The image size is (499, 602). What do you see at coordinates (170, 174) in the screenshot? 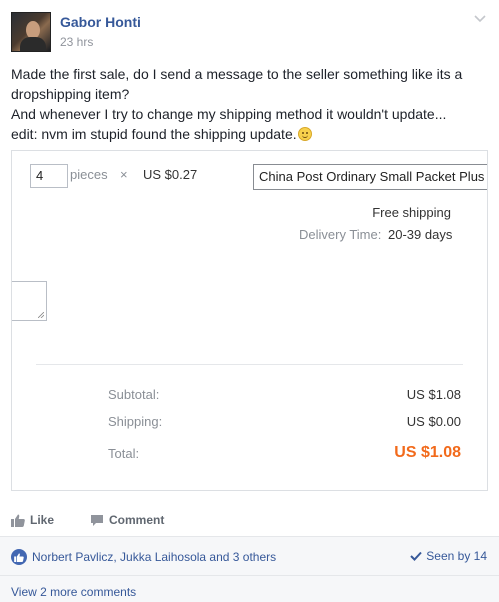
I see `unit-price: US $0.27` at bounding box center [170, 174].